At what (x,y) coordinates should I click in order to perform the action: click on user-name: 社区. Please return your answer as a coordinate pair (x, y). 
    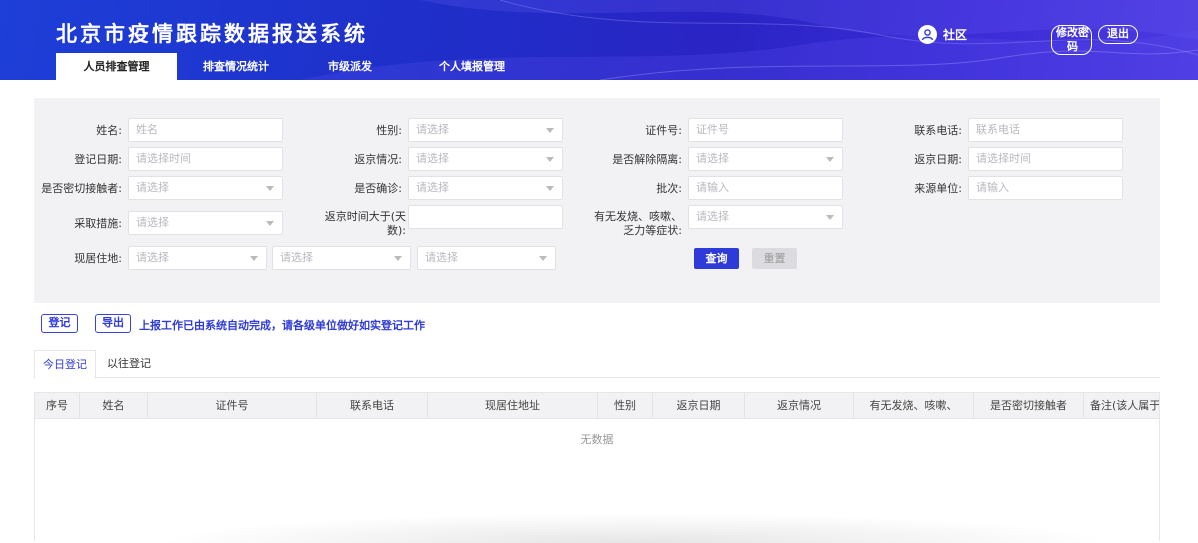
    Looking at the image, I should click on (955, 35).